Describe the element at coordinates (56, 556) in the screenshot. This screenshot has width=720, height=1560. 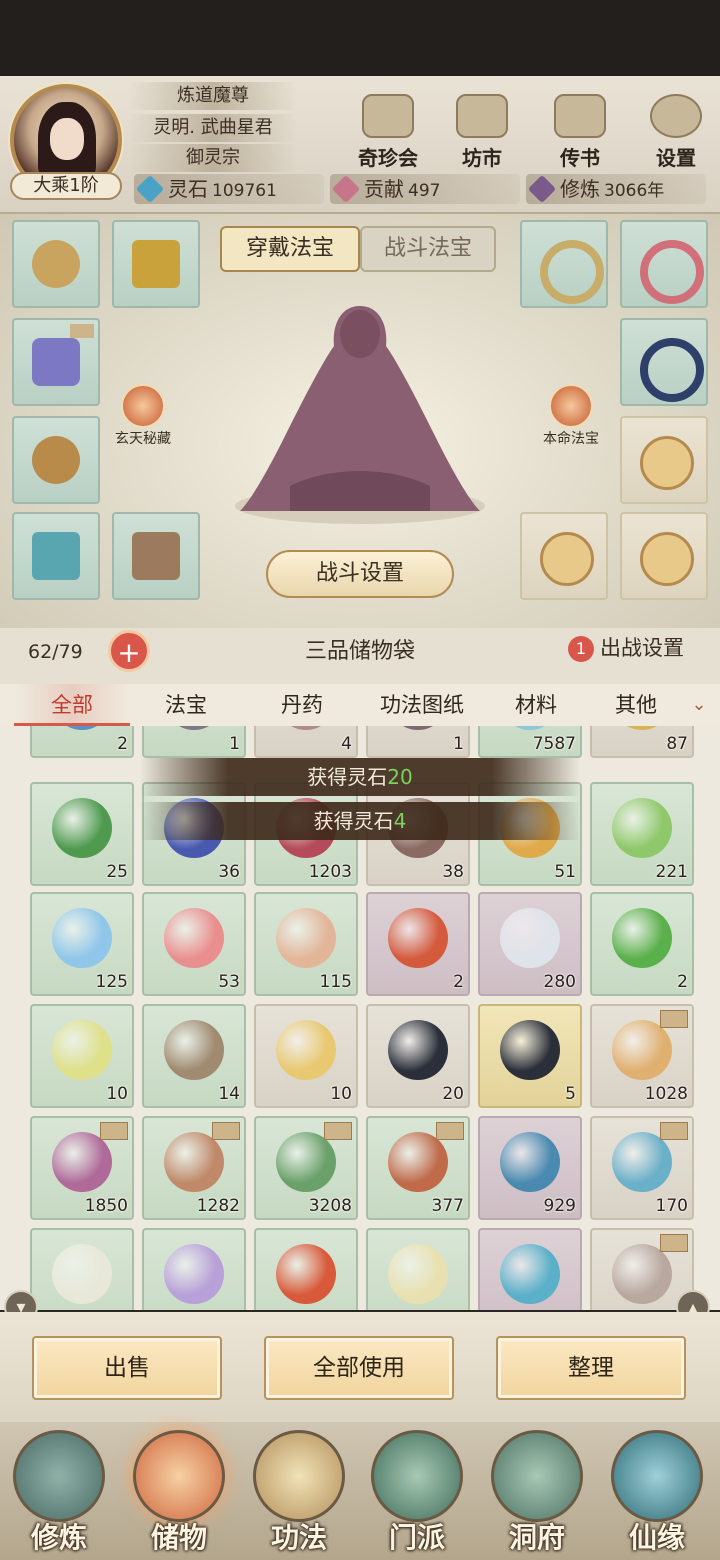
I see `equip-slot-pants` at that location.